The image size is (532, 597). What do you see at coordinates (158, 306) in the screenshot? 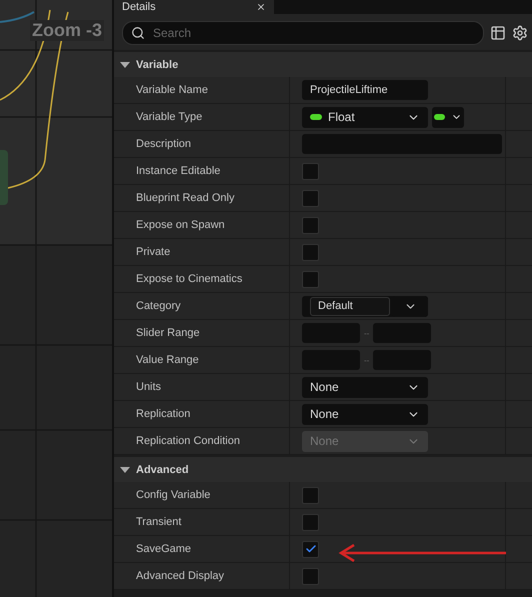
I see `property-label: Category` at bounding box center [158, 306].